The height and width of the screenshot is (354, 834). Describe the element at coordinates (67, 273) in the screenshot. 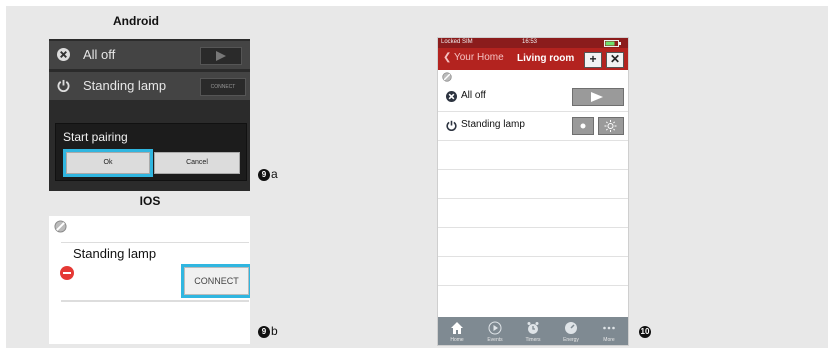

I see `delete-icon` at that location.